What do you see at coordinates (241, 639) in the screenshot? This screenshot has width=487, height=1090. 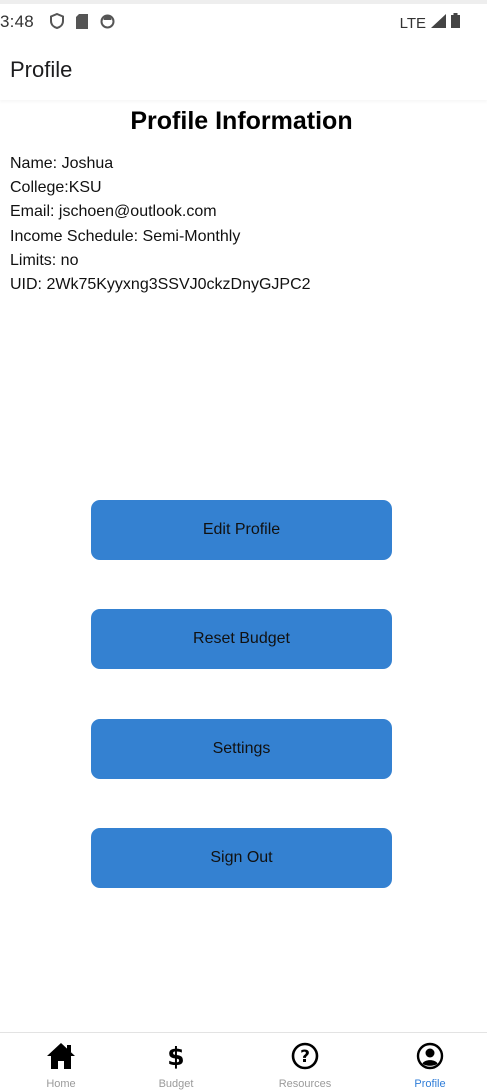 I see `reset-budget-button: Reset Budget` at bounding box center [241, 639].